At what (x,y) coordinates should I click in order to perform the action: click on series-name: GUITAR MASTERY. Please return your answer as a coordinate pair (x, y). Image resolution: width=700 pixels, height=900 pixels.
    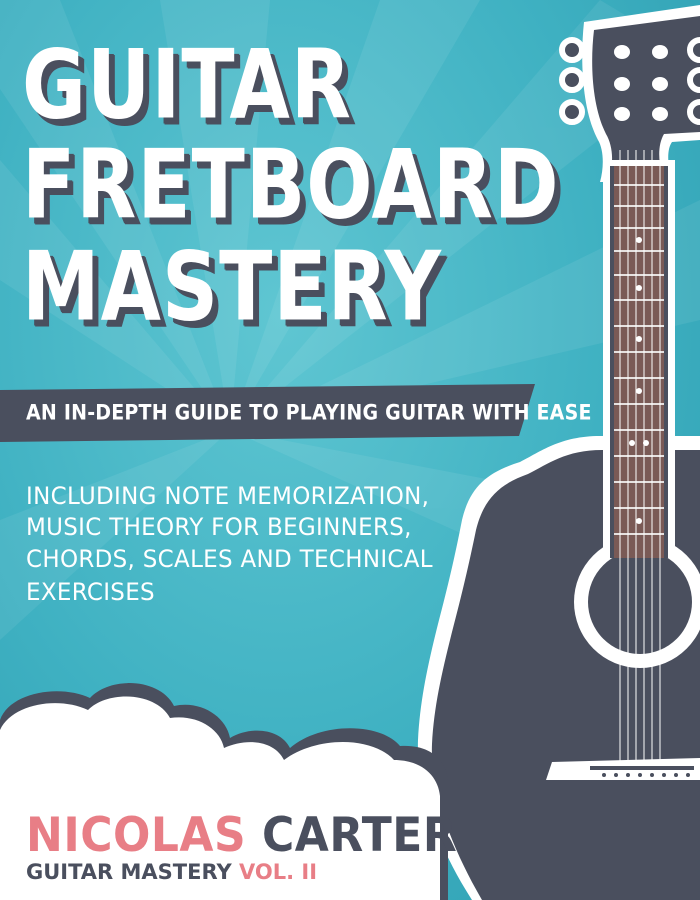
    Looking at the image, I should click on (129, 872).